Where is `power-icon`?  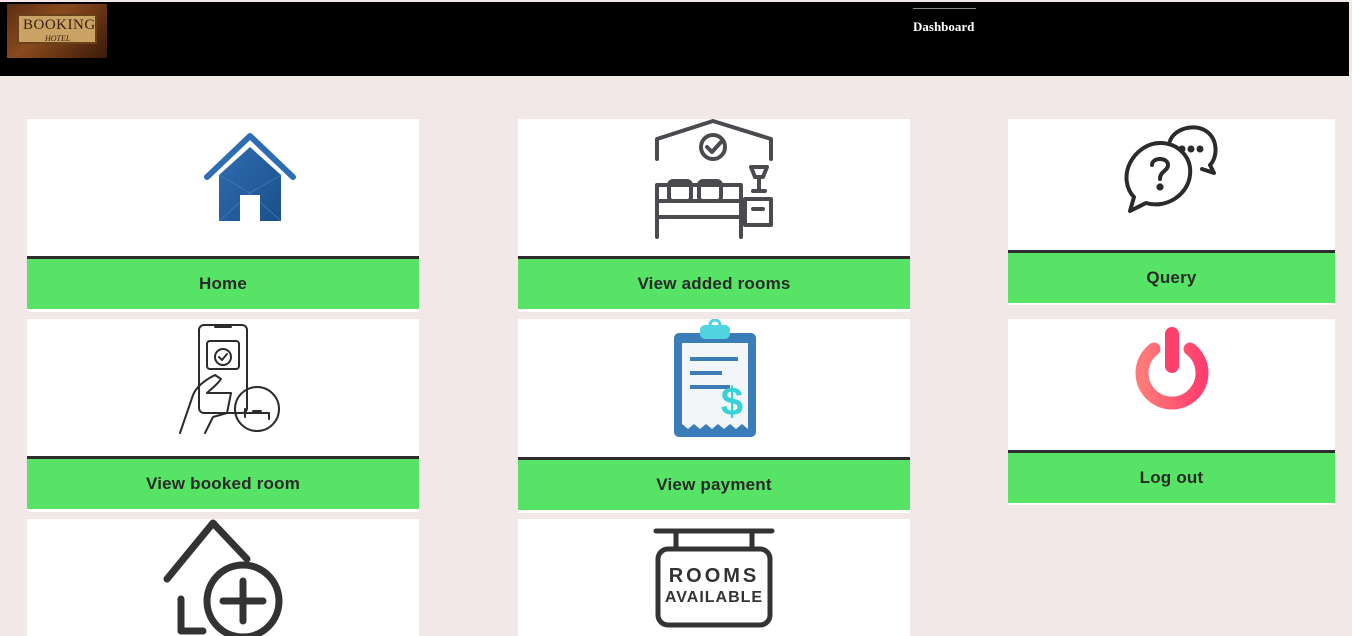 power-icon is located at coordinates (1172, 368).